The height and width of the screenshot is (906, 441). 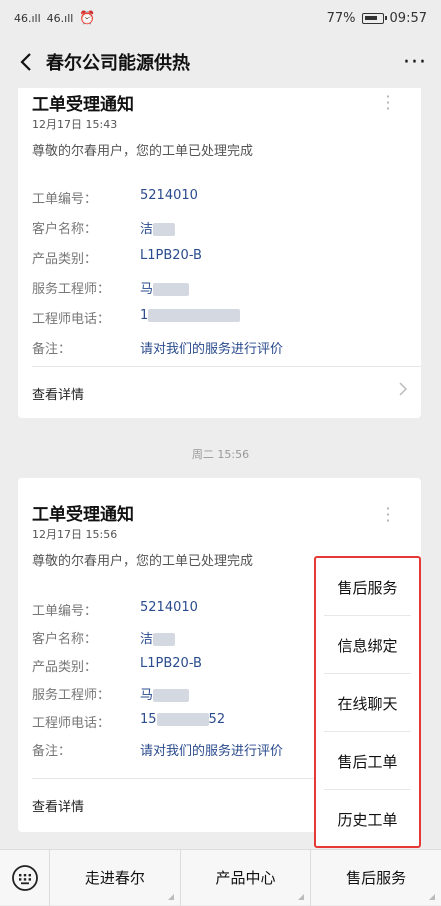 What do you see at coordinates (367, 761) in the screenshot?
I see `popup-item-work-order: 售后工单` at bounding box center [367, 761].